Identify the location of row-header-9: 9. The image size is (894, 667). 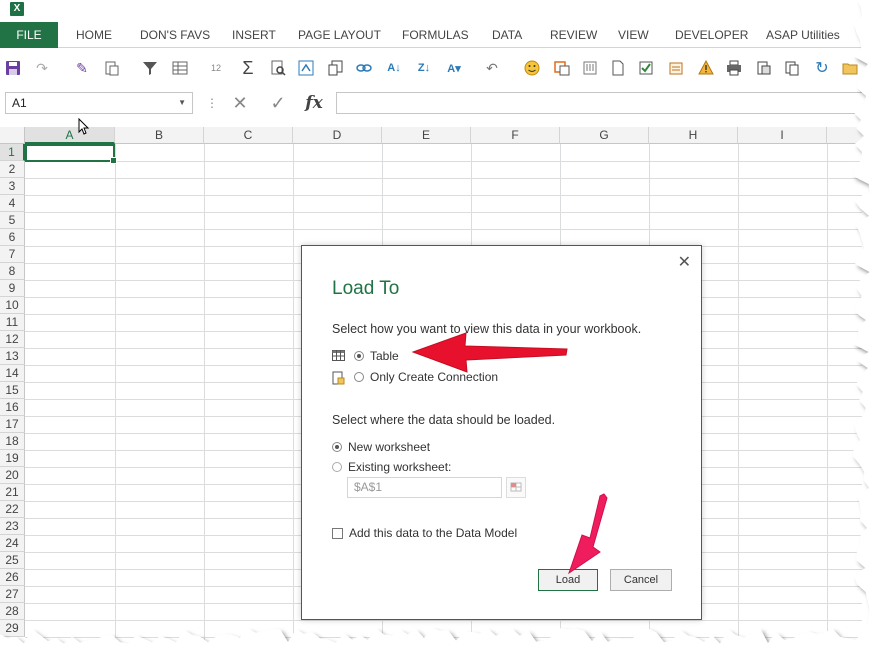
(12, 288).